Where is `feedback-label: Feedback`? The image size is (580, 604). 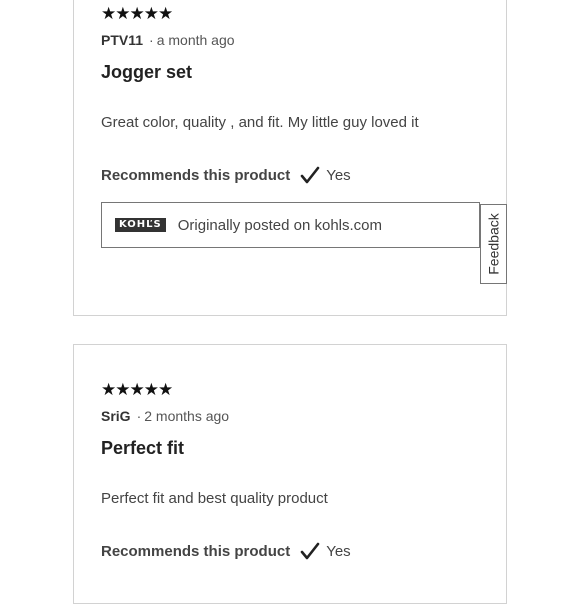 feedback-label: Feedback is located at coordinates (493, 244).